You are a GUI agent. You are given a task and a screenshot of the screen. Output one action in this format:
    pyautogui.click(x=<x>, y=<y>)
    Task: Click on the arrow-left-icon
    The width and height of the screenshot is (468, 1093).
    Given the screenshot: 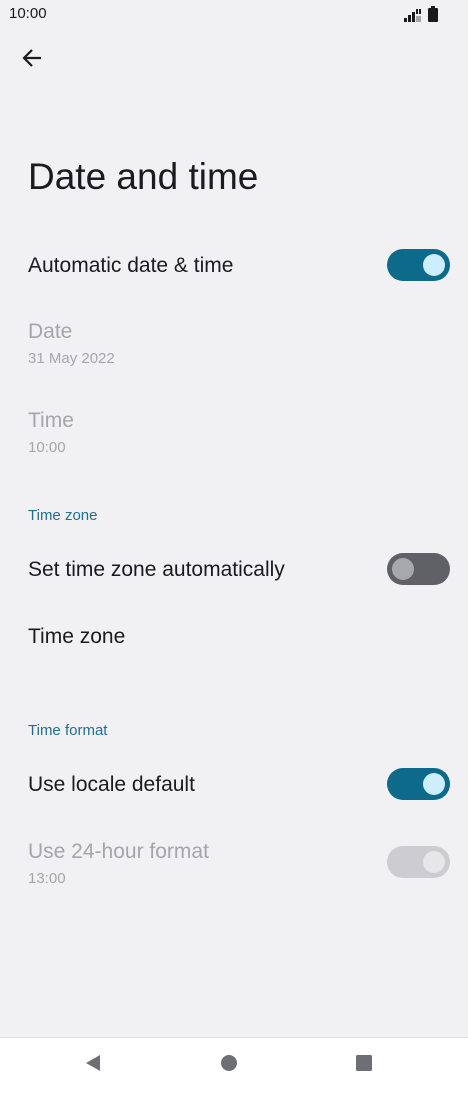 What is the action you would take?
    pyautogui.click(x=32, y=60)
    